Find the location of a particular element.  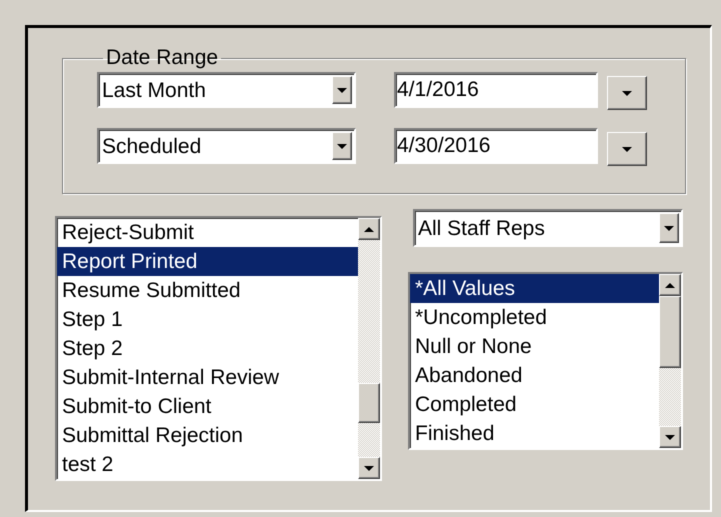

list-item: Null or None is located at coordinates (534, 346).